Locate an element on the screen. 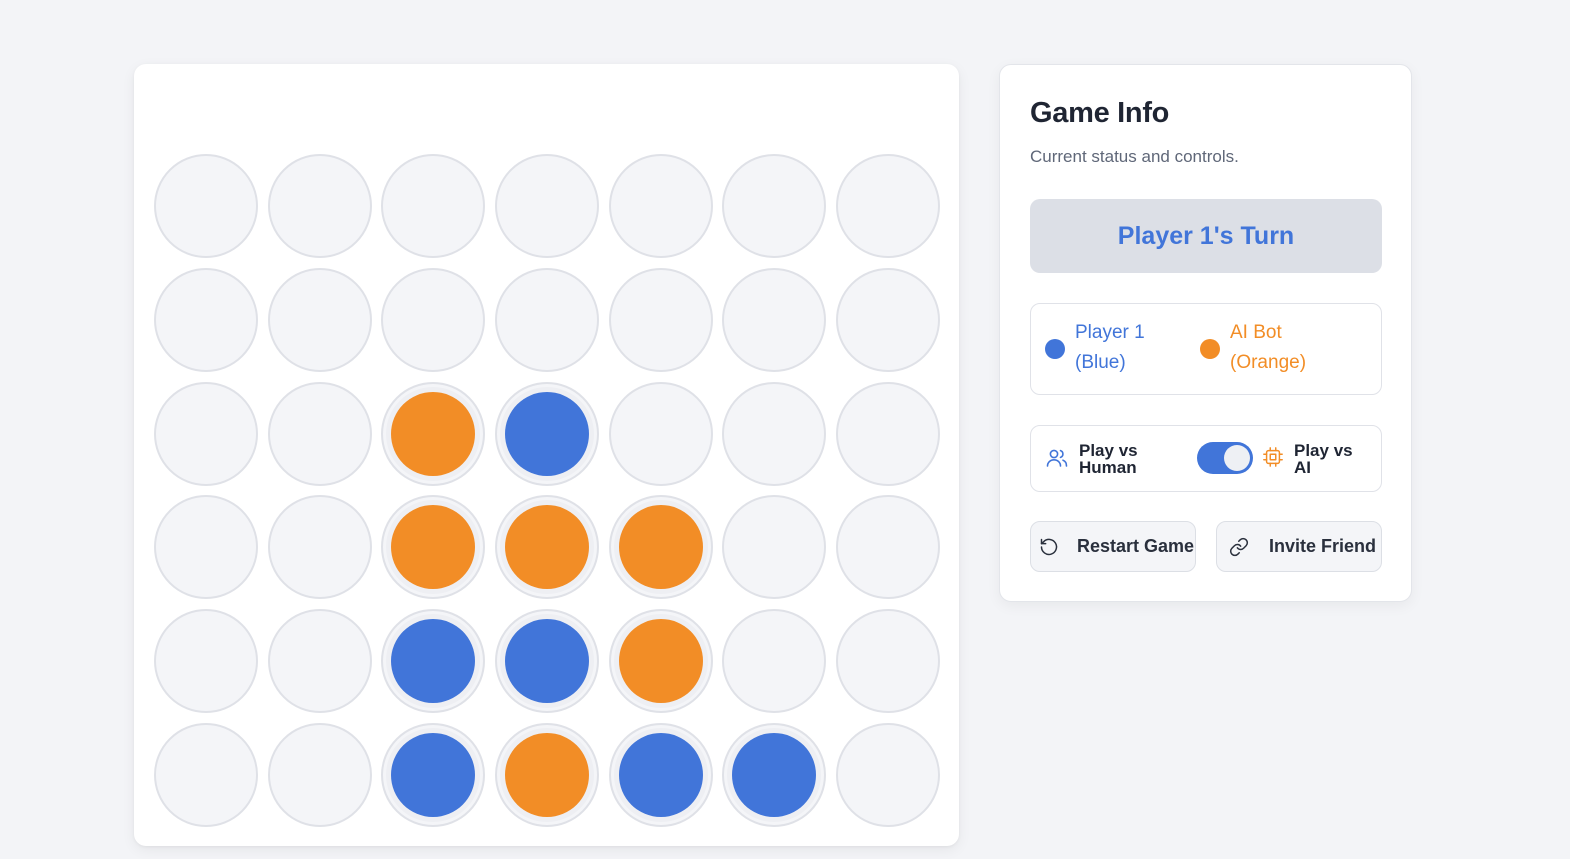  board-cell-r1-c4 is located at coordinates (547, 206).